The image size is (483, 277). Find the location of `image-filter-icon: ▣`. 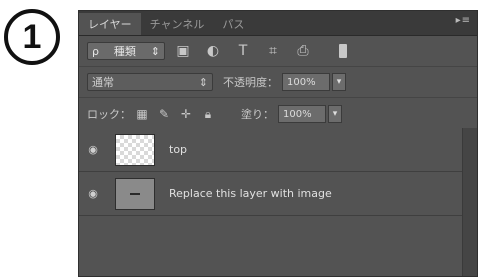

image-filter-icon: ▣ is located at coordinates (183, 51).